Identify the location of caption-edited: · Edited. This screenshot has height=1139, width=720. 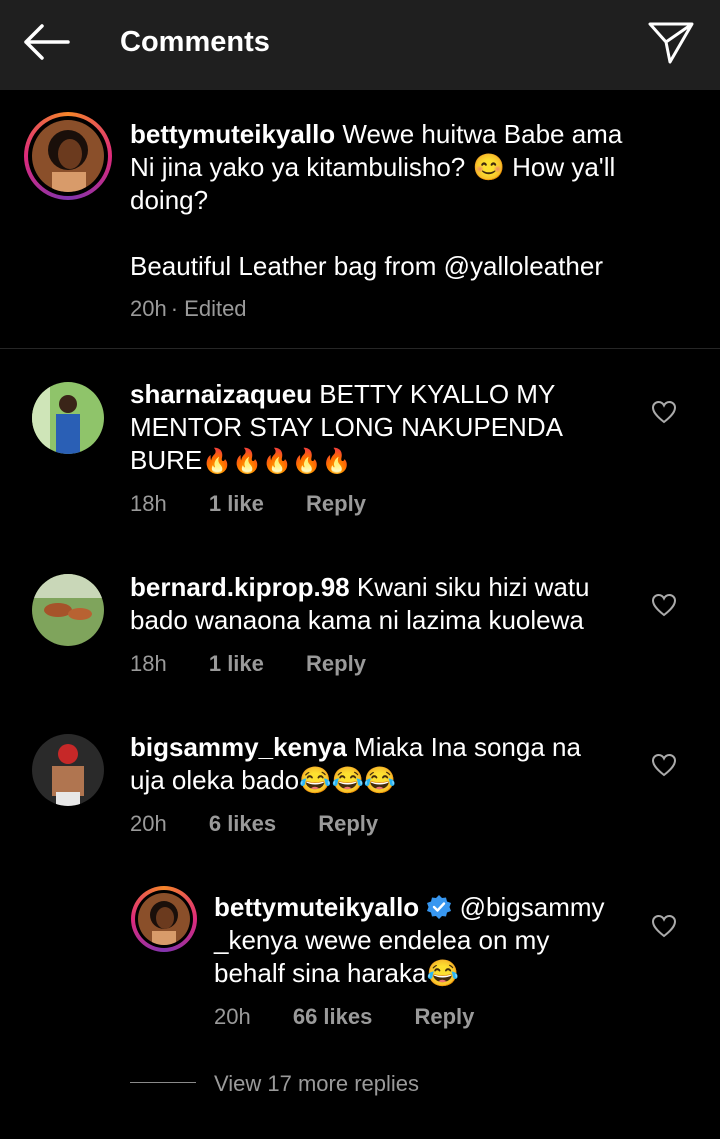
(208, 308).